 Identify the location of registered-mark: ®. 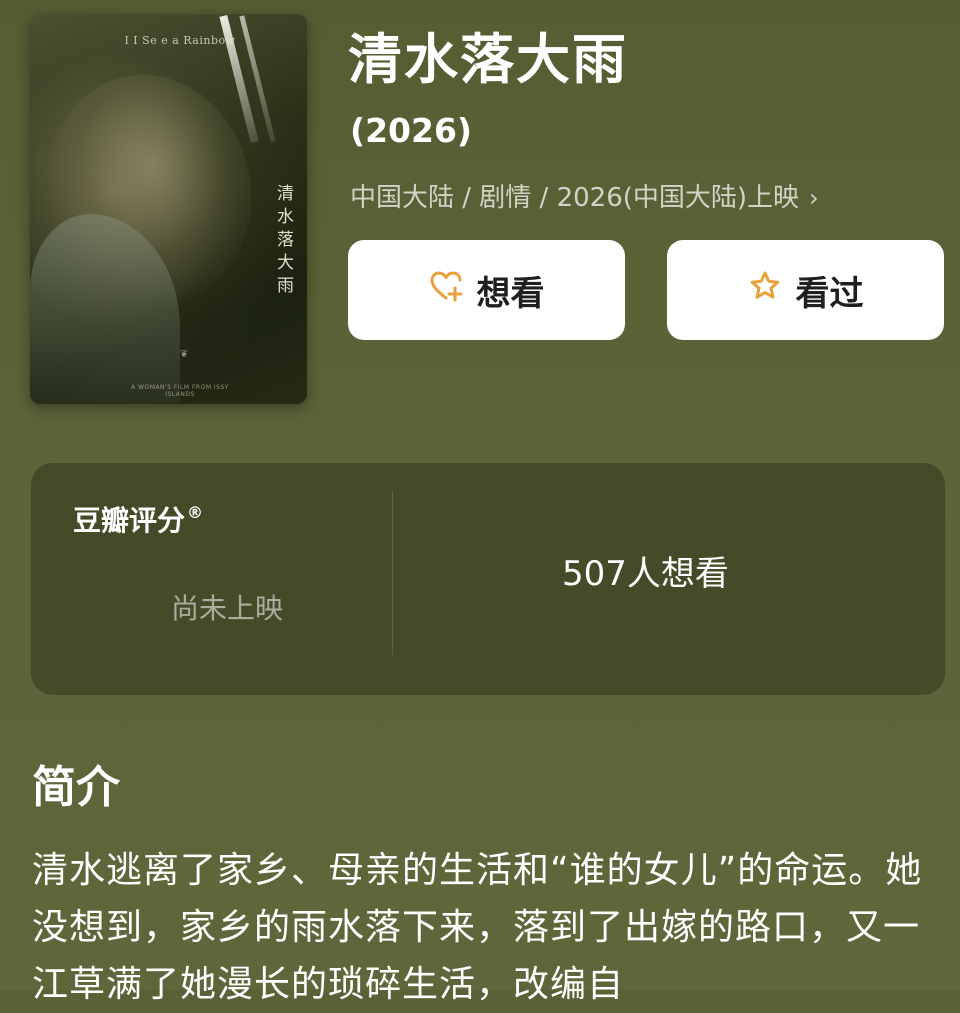
(195, 512).